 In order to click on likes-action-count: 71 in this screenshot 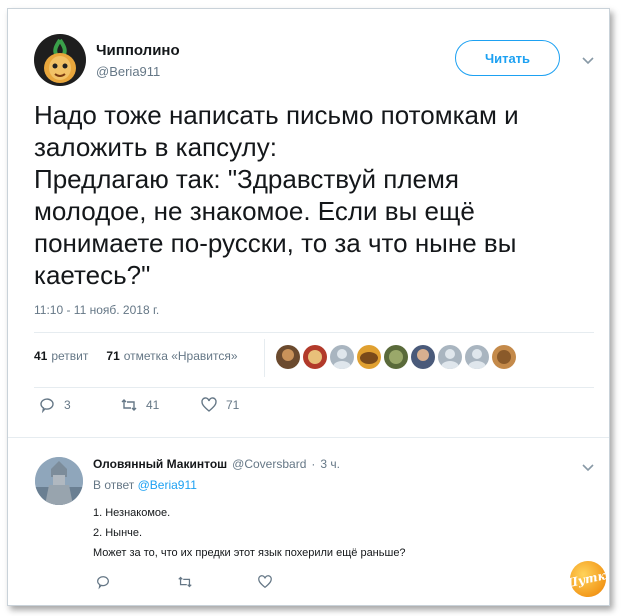, I will do `click(233, 405)`.